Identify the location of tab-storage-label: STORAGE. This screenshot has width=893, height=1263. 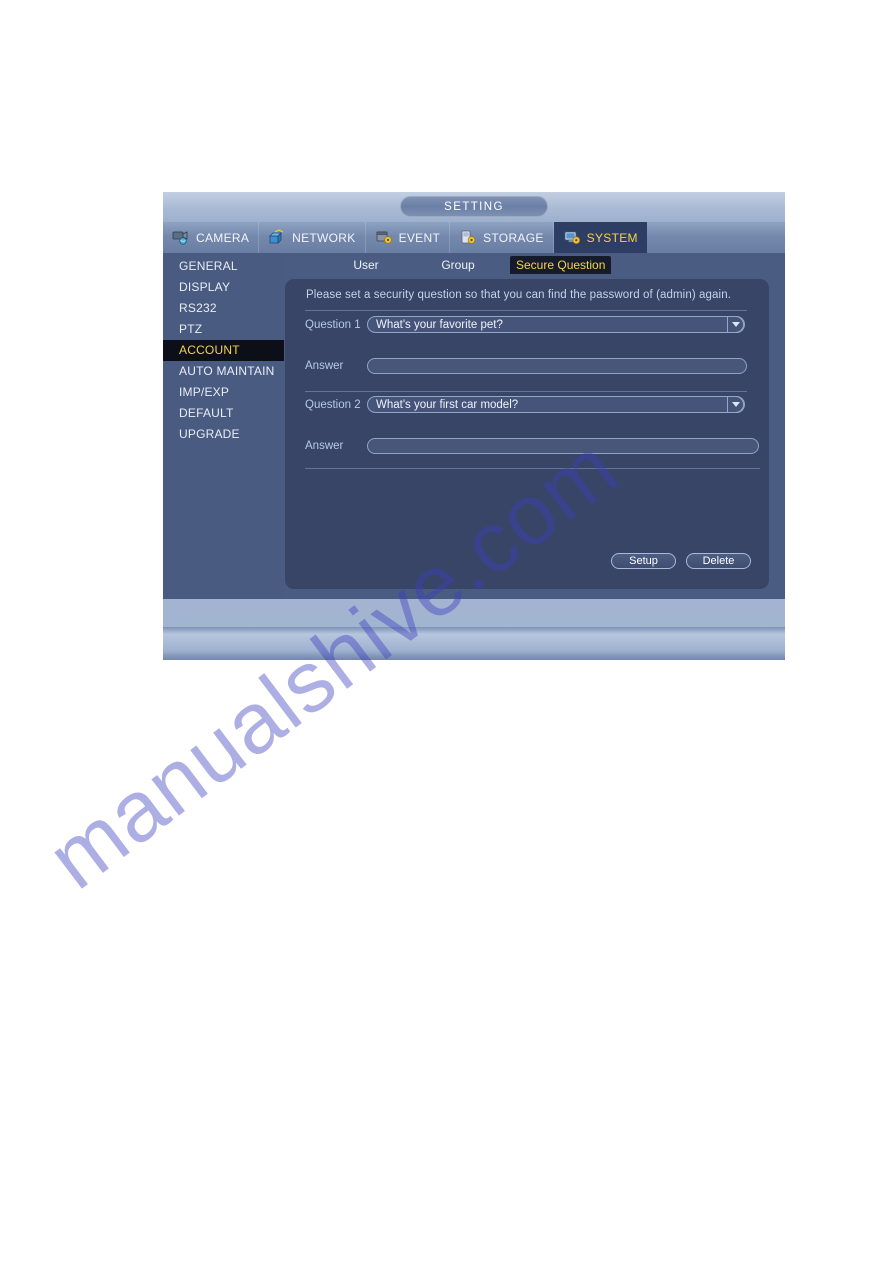
(513, 237).